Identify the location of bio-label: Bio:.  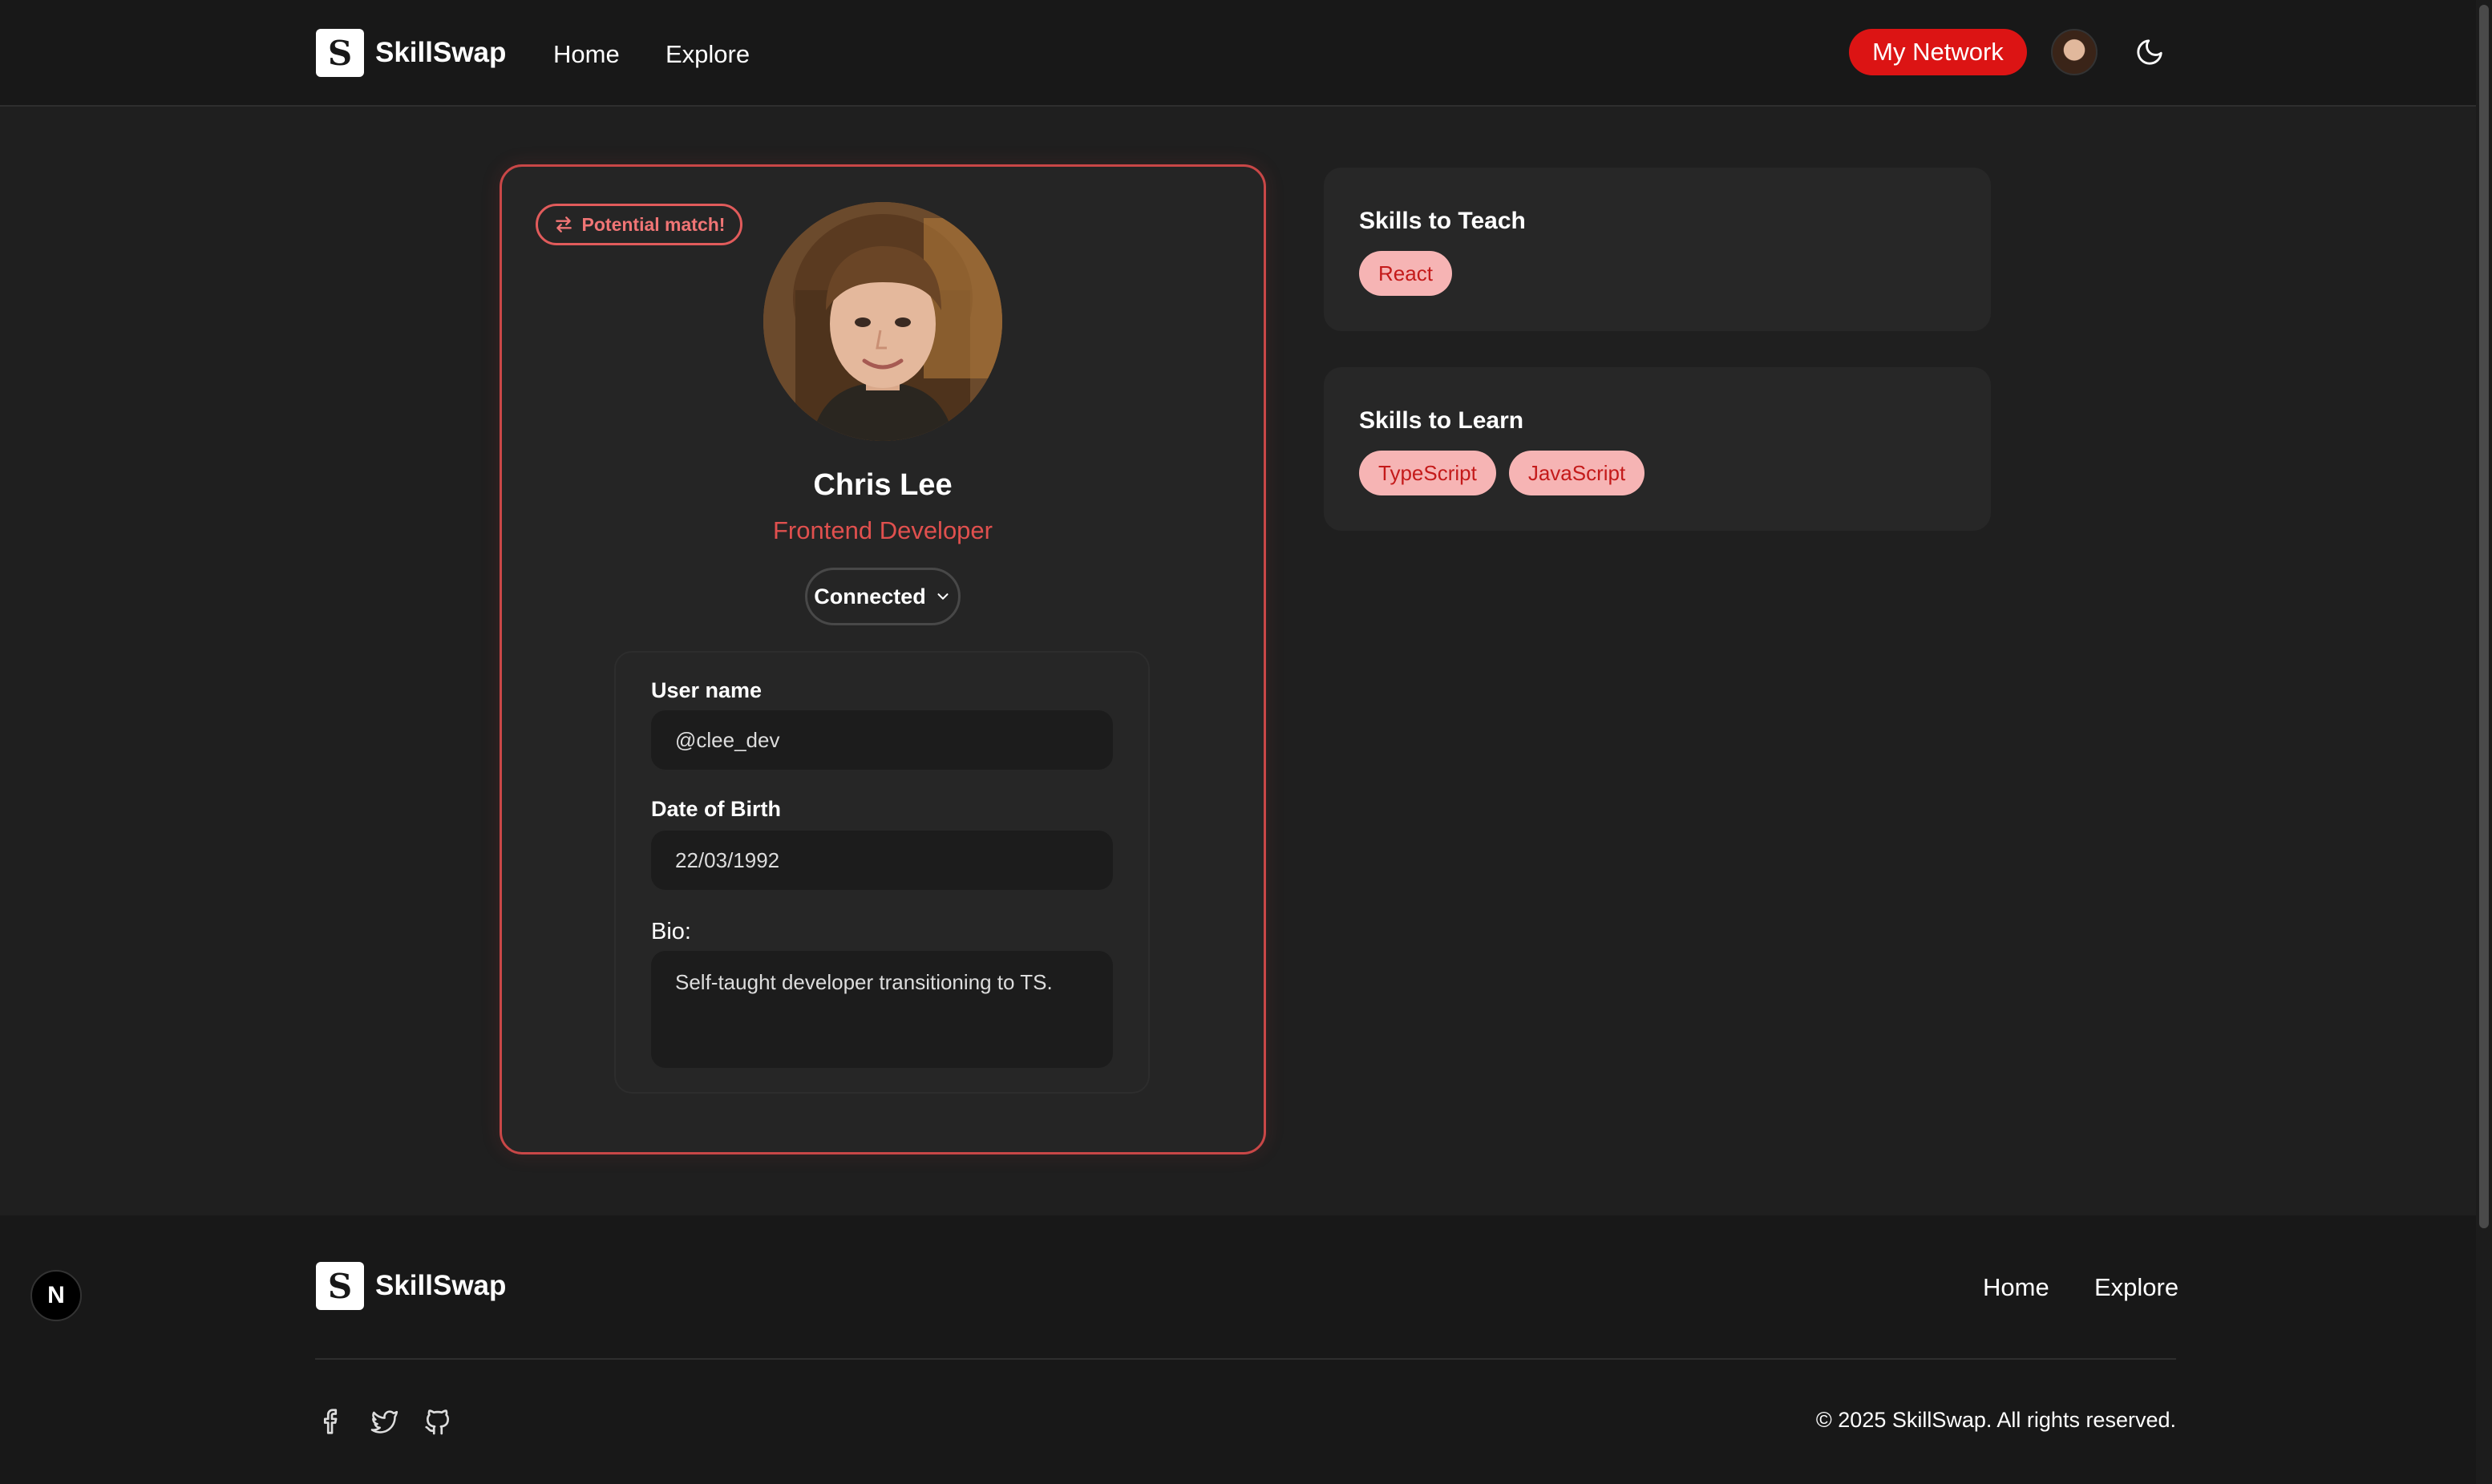
(671, 931).